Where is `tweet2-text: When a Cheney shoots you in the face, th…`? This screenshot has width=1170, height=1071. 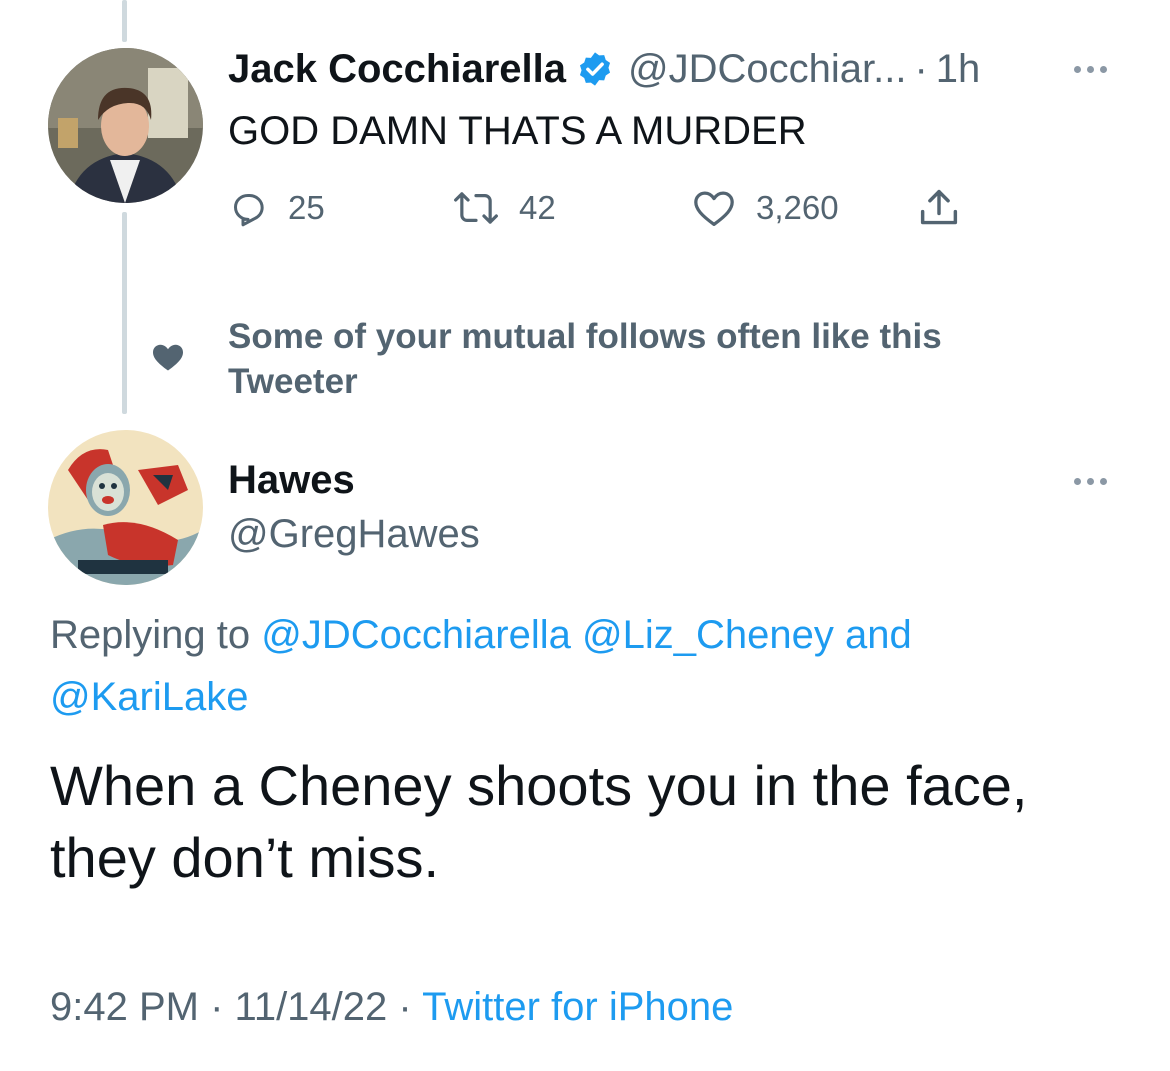 tweet2-text: When a Cheney shoots you in the face, th… is located at coordinates (539, 821).